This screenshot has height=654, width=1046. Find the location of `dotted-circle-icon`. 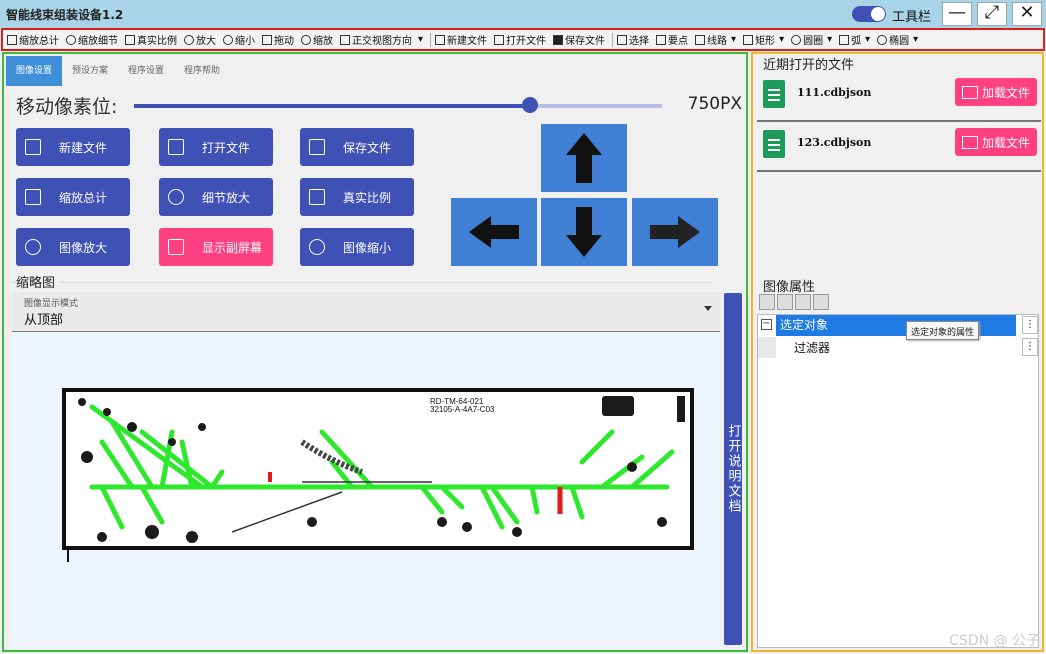

dotted-circle-icon is located at coordinates (176, 197).